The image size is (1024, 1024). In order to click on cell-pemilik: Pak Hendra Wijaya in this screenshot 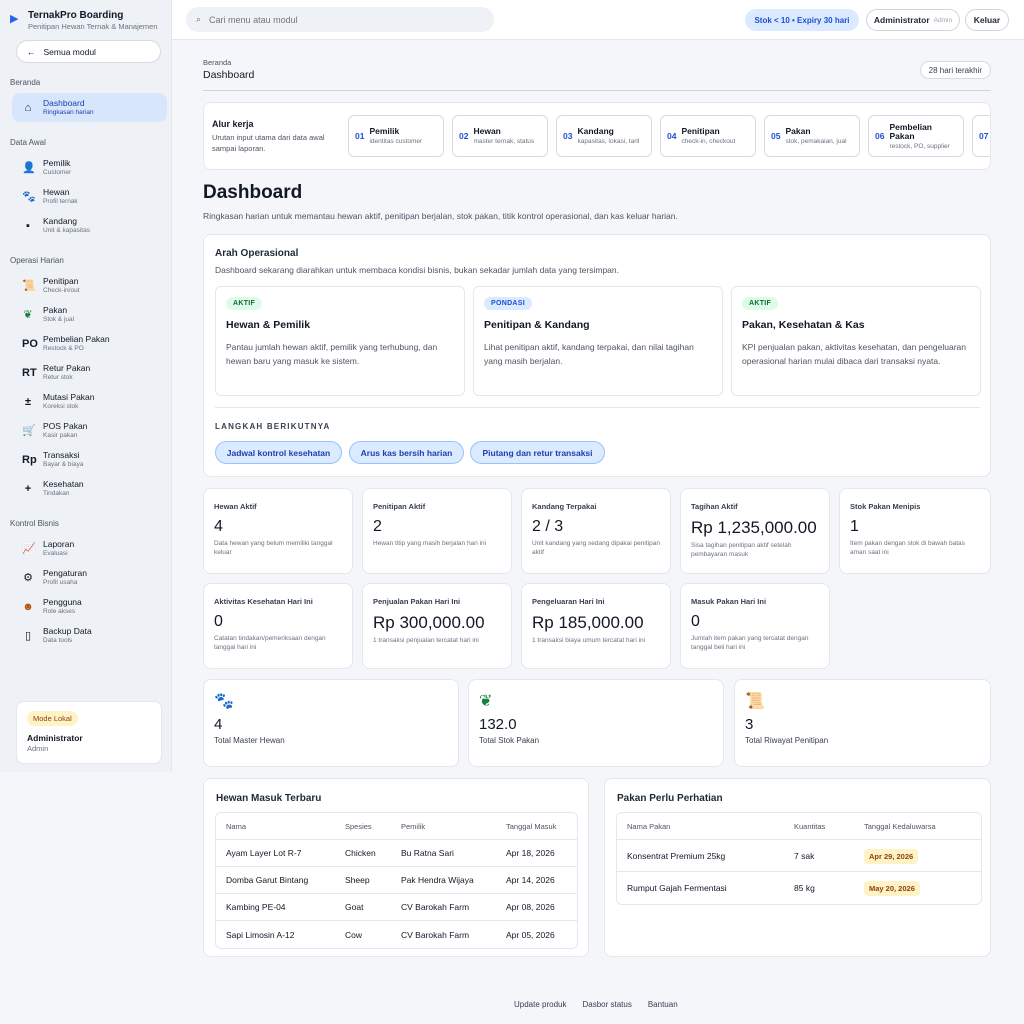, I will do `click(437, 880)`.